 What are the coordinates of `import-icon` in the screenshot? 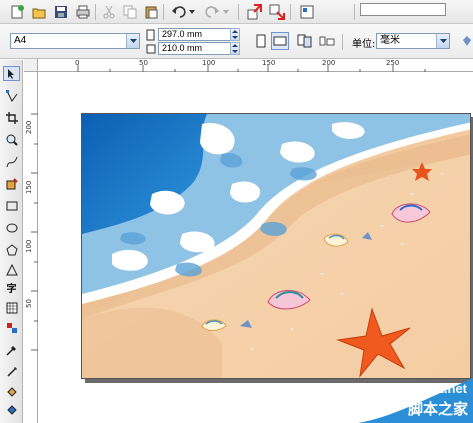 It's located at (255, 12).